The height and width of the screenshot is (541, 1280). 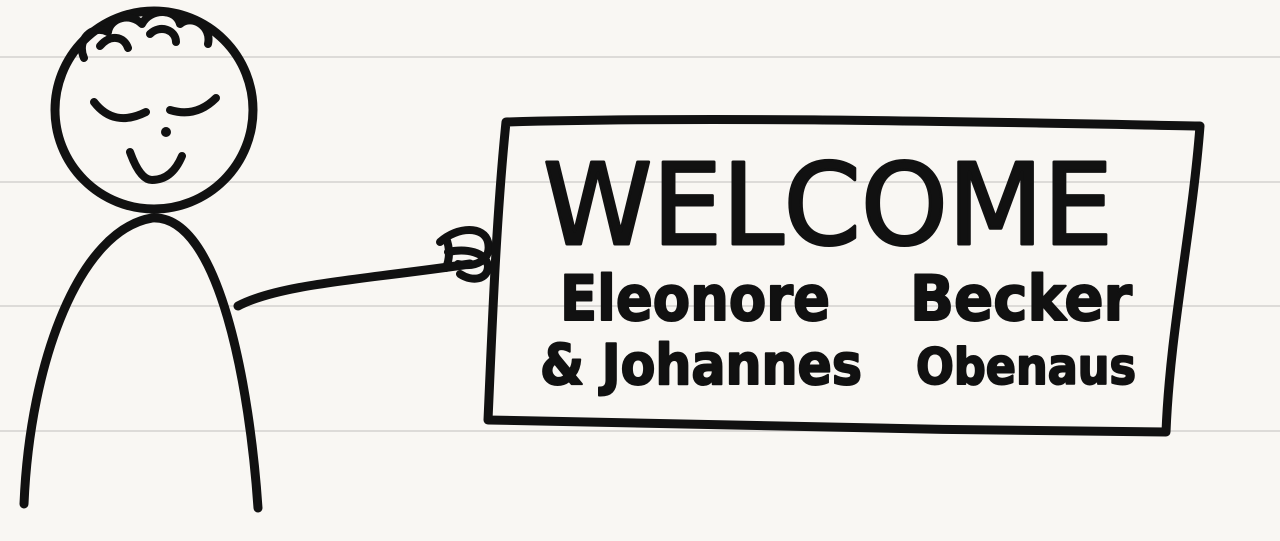 What do you see at coordinates (695, 298) in the screenshot?
I see `sign-name-first: Eleonore` at bounding box center [695, 298].